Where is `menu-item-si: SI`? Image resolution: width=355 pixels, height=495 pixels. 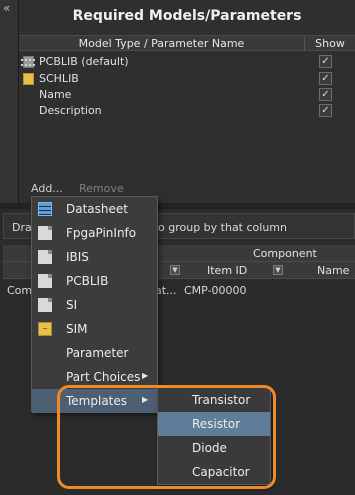 menu-item-si: SI is located at coordinates (94, 305).